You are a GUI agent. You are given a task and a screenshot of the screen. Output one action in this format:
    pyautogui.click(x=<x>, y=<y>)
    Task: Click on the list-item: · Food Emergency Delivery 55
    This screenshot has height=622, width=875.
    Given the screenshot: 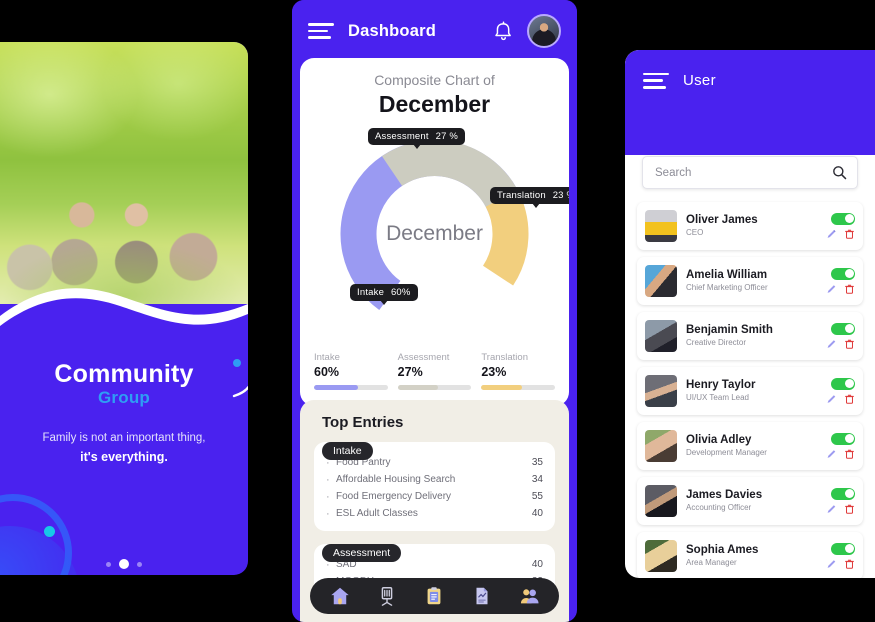 What is the action you would take?
    pyautogui.click(x=434, y=496)
    